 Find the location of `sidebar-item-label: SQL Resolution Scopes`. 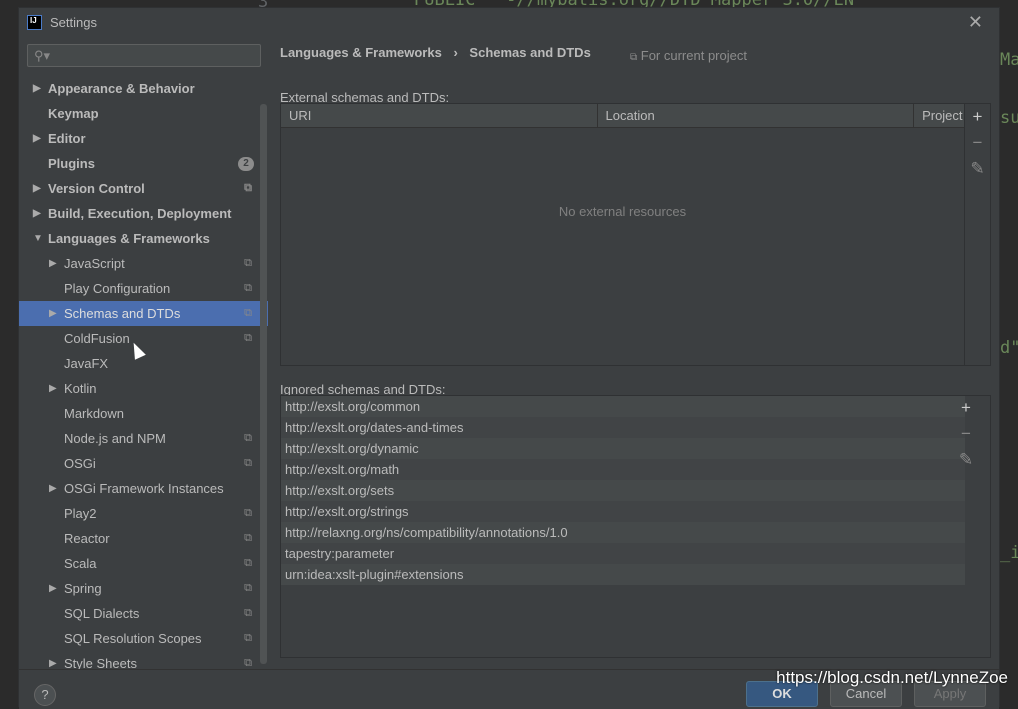

sidebar-item-label: SQL Resolution Scopes is located at coordinates (133, 638).